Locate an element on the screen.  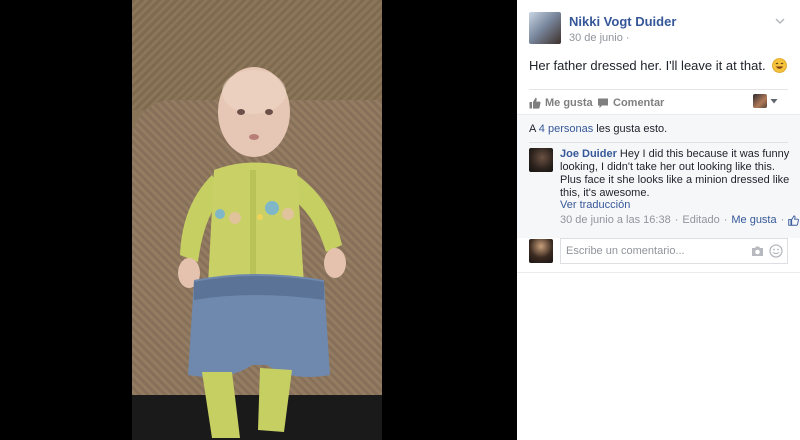
comment-button-label: Comentar is located at coordinates (639, 103).